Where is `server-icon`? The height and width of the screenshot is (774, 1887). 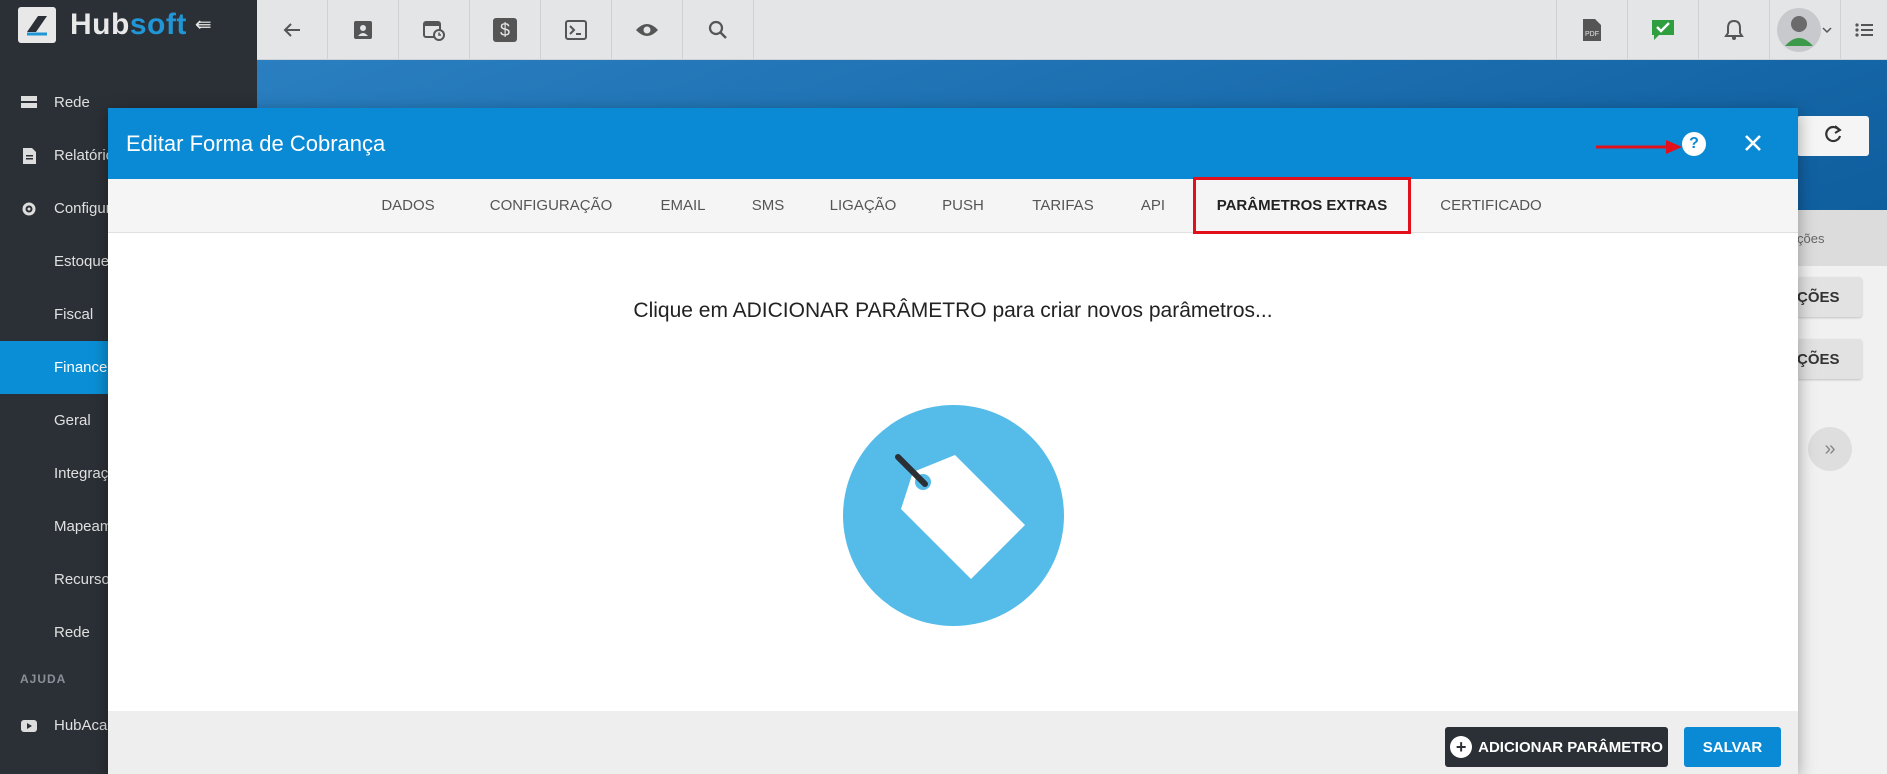 server-icon is located at coordinates (29, 103).